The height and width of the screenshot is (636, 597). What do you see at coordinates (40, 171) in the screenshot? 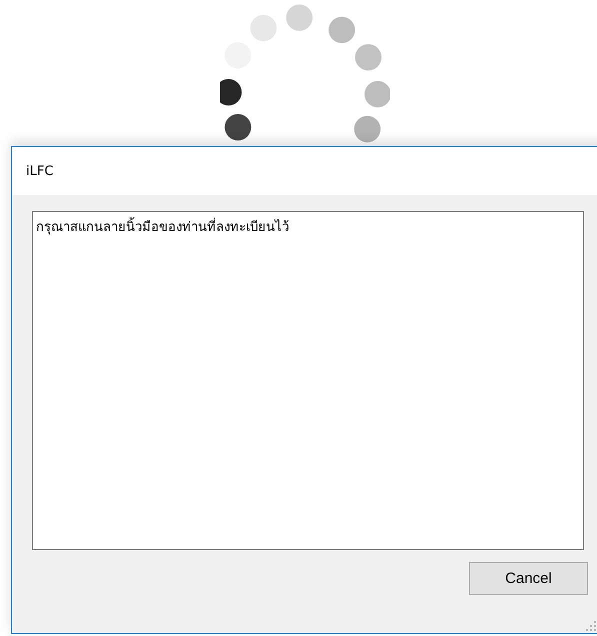
I see `window-title: iLFC` at bounding box center [40, 171].